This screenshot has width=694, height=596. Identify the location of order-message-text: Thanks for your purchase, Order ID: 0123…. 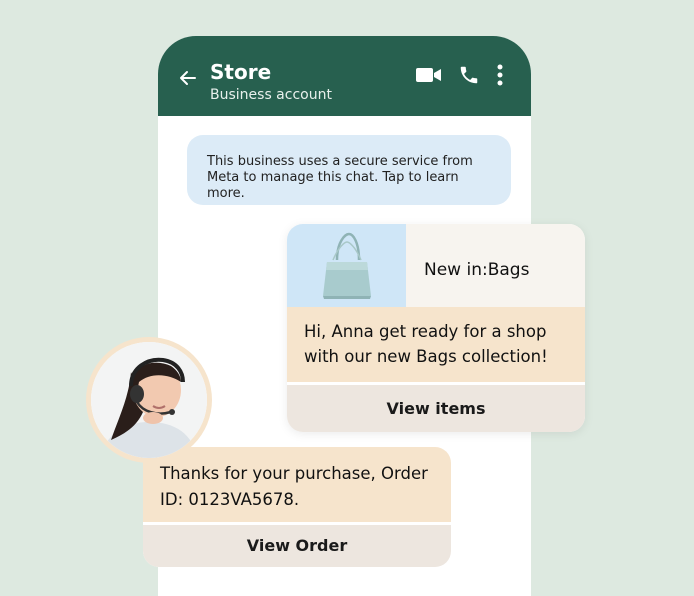
(297, 484).